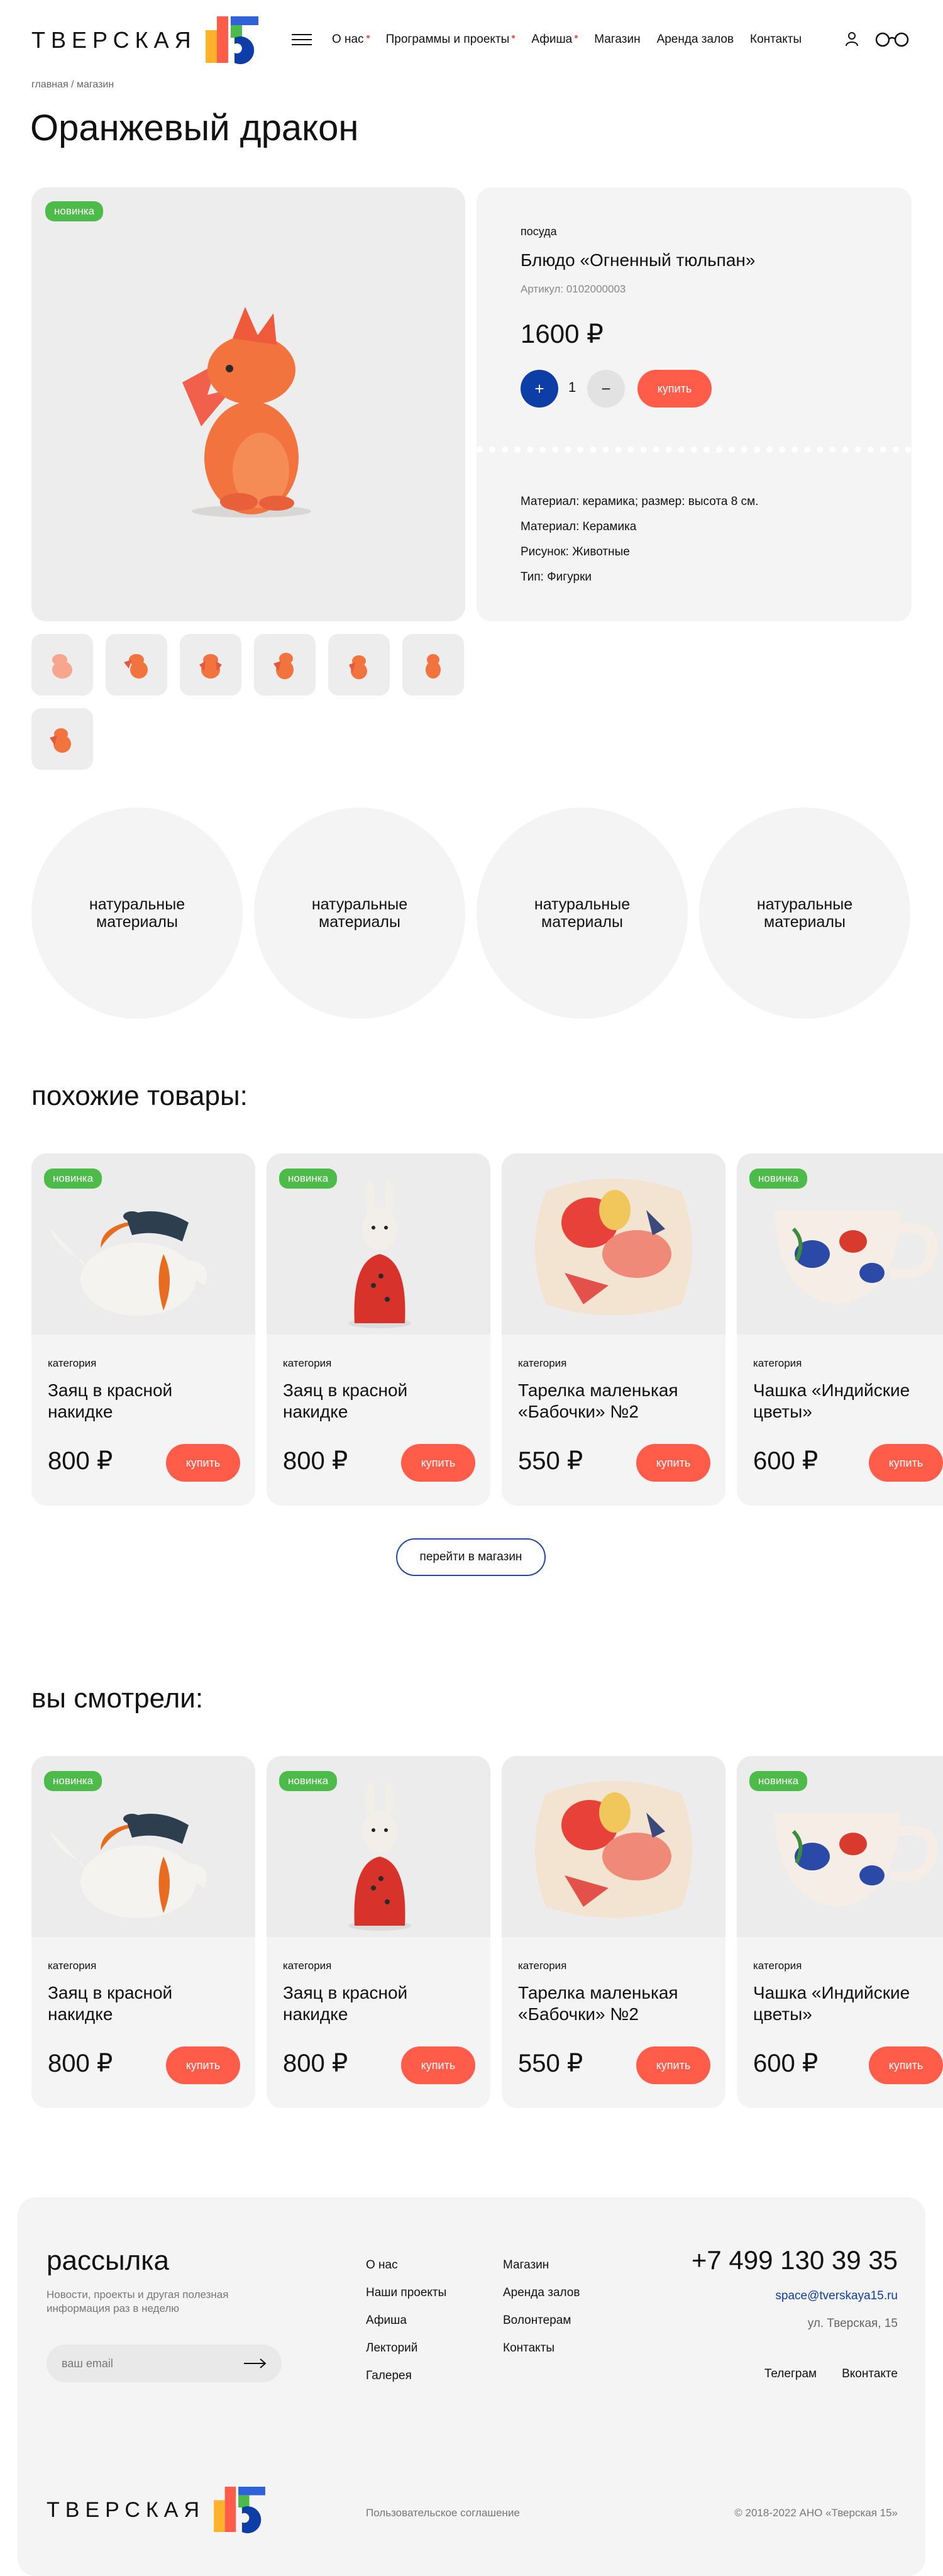 This screenshot has width=943, height=2576. What do you see at coordinates (617, 40) in the screenshot?
I see `nav-item-shop: Магазин` at bounding box center [617, 40].